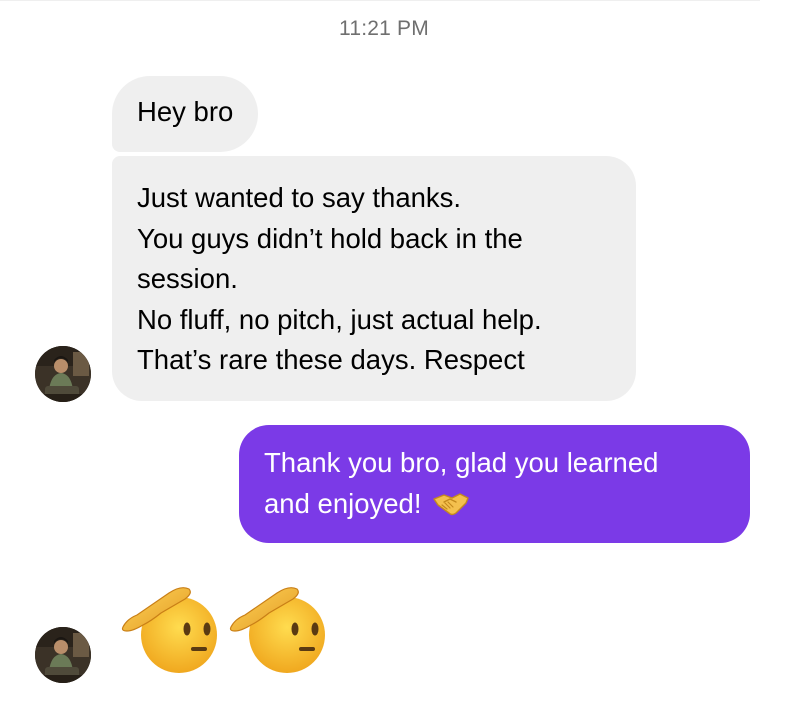  I want to click on message-timestamp: 11:21 PM, so click(384, 28).